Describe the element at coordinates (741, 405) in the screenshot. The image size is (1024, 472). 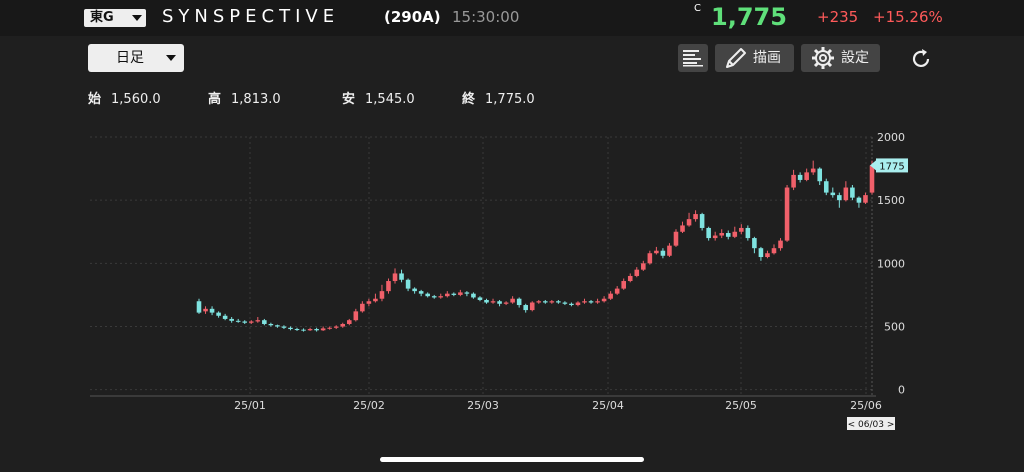
I see `x-tick-label: 25/05` at that location.